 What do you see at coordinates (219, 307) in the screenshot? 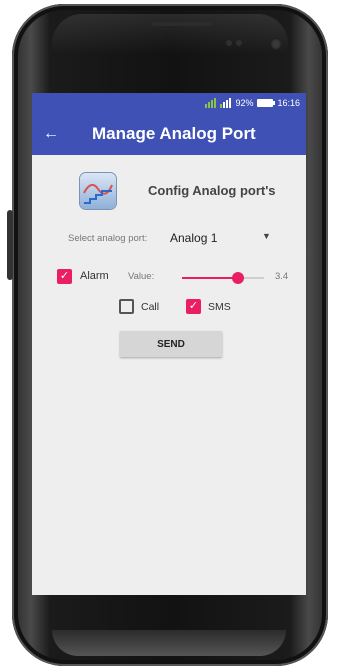
I see `sms-label: SMS` at bounding box center [219, 307].